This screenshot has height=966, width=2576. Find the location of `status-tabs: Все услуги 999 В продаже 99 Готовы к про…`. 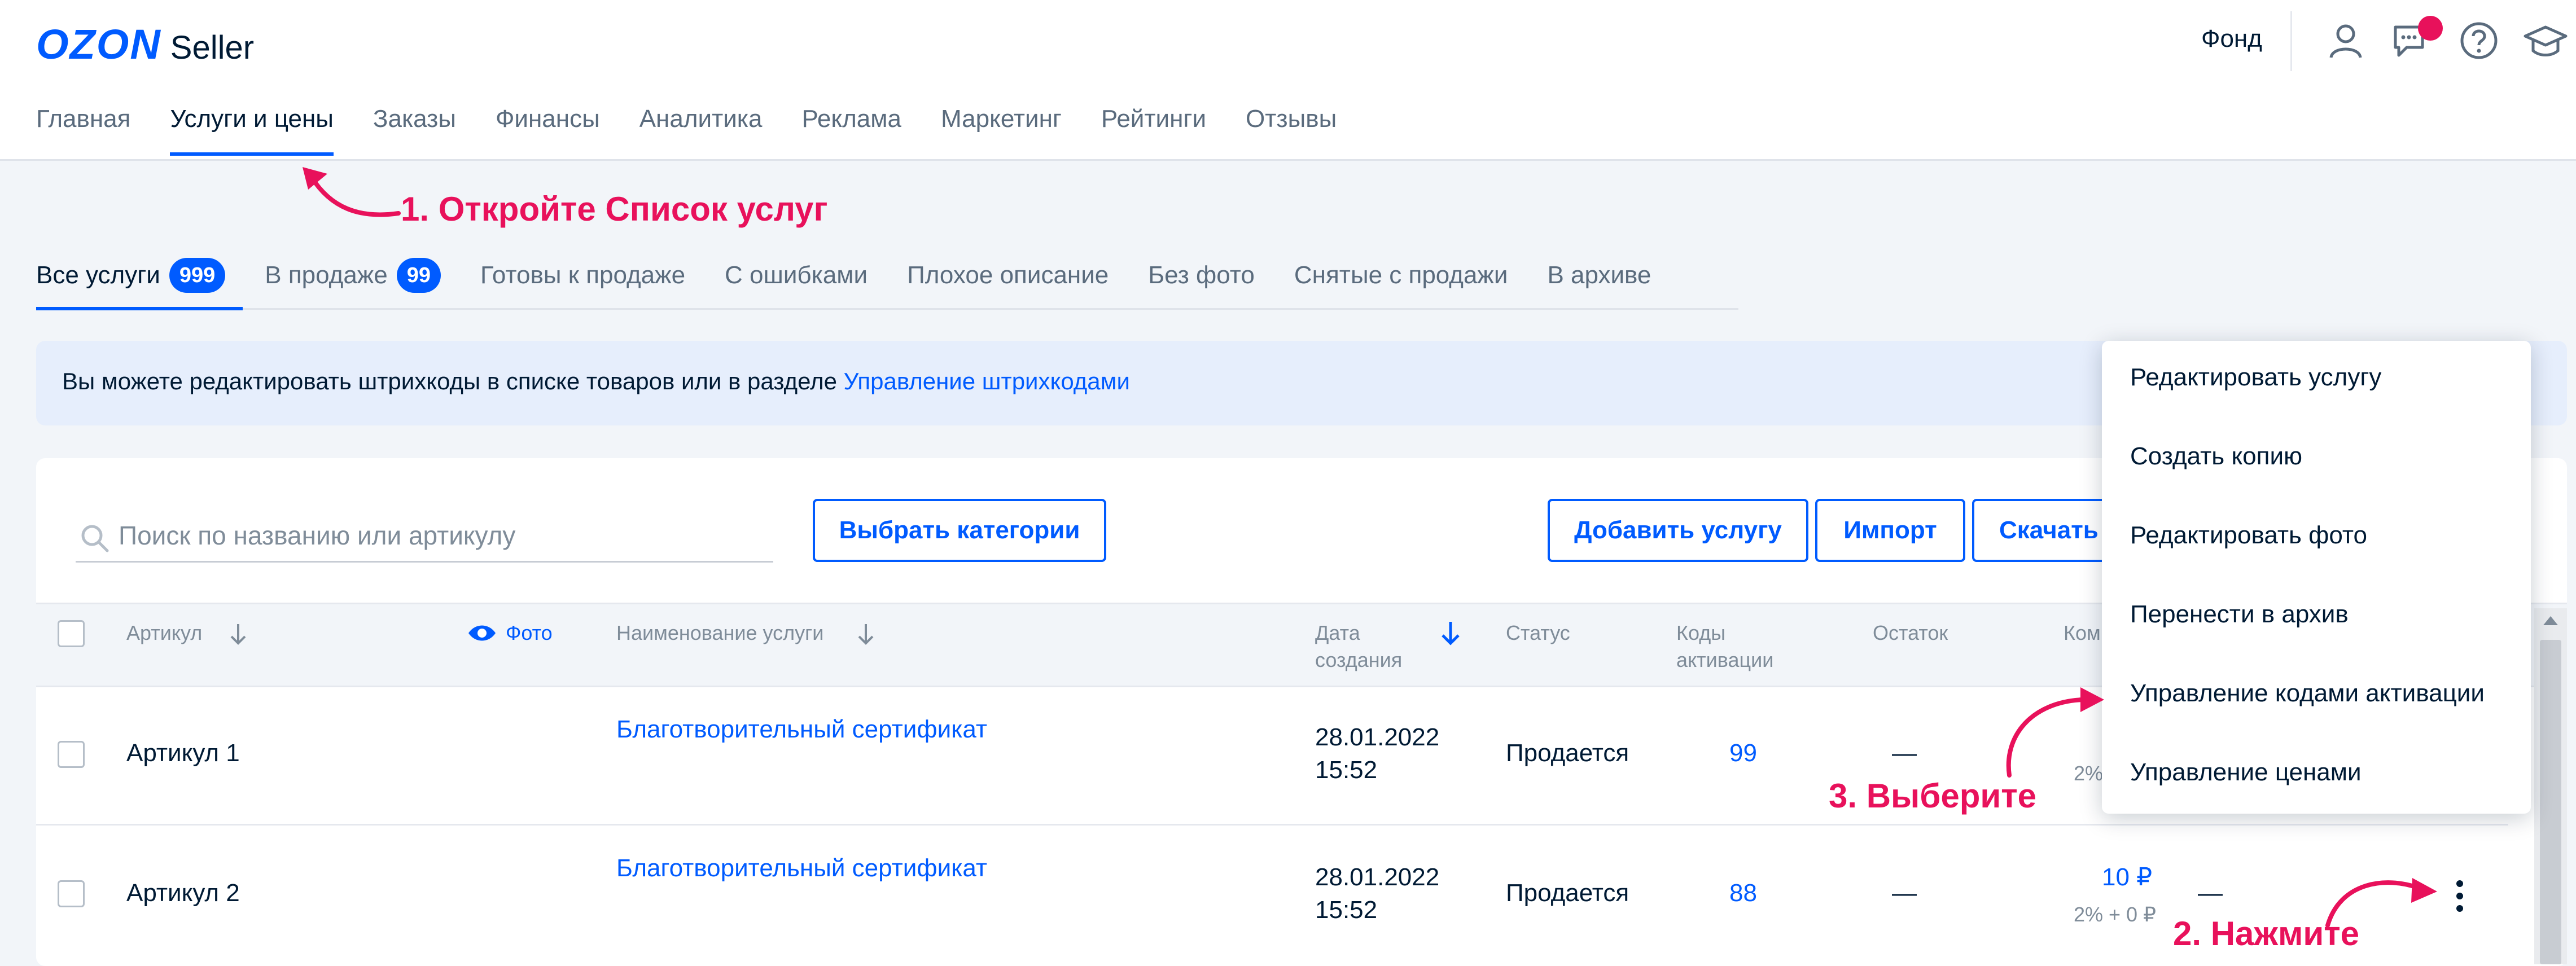

status-tabs: Все услуги 999 В продаже 99 Готовы к про… is located at coordinates (863, 275).